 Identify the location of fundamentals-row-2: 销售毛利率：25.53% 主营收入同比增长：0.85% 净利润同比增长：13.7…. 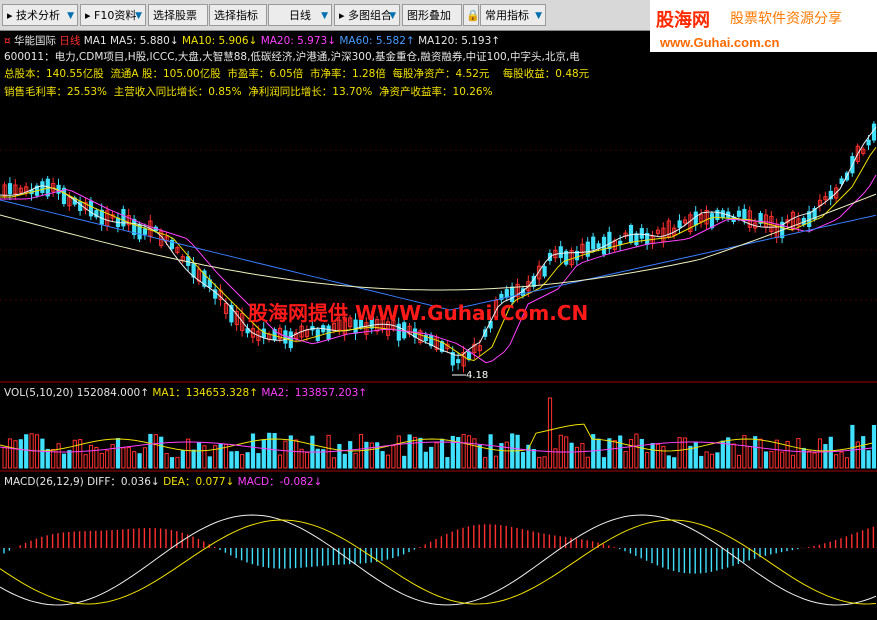
(248, 91).